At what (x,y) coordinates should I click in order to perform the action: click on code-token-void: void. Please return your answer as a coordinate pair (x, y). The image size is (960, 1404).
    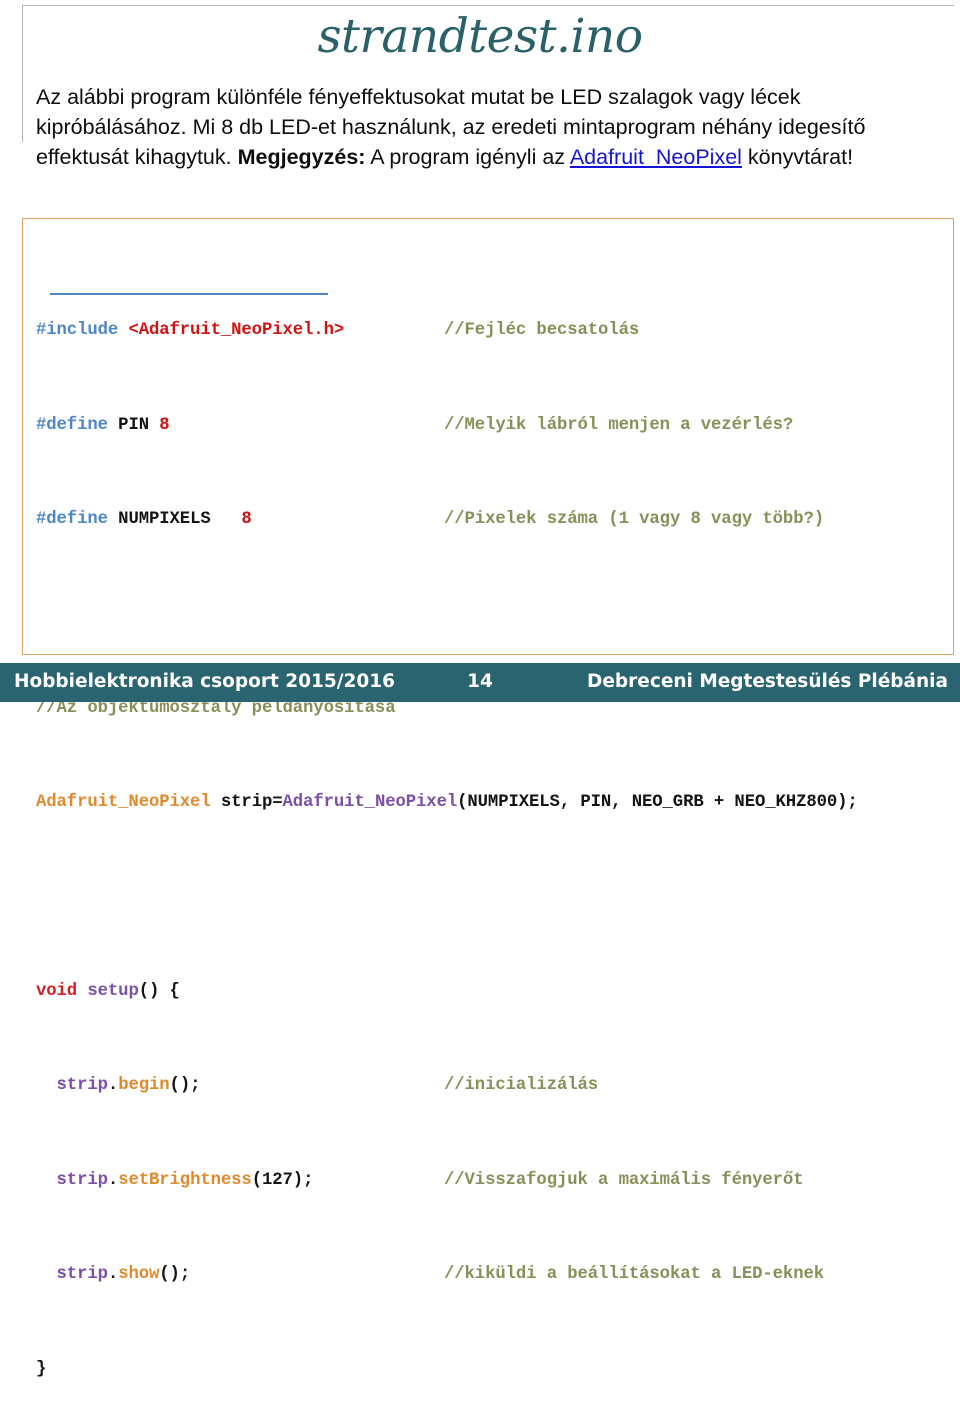
    Looking at the image, I should click on (62, 991).